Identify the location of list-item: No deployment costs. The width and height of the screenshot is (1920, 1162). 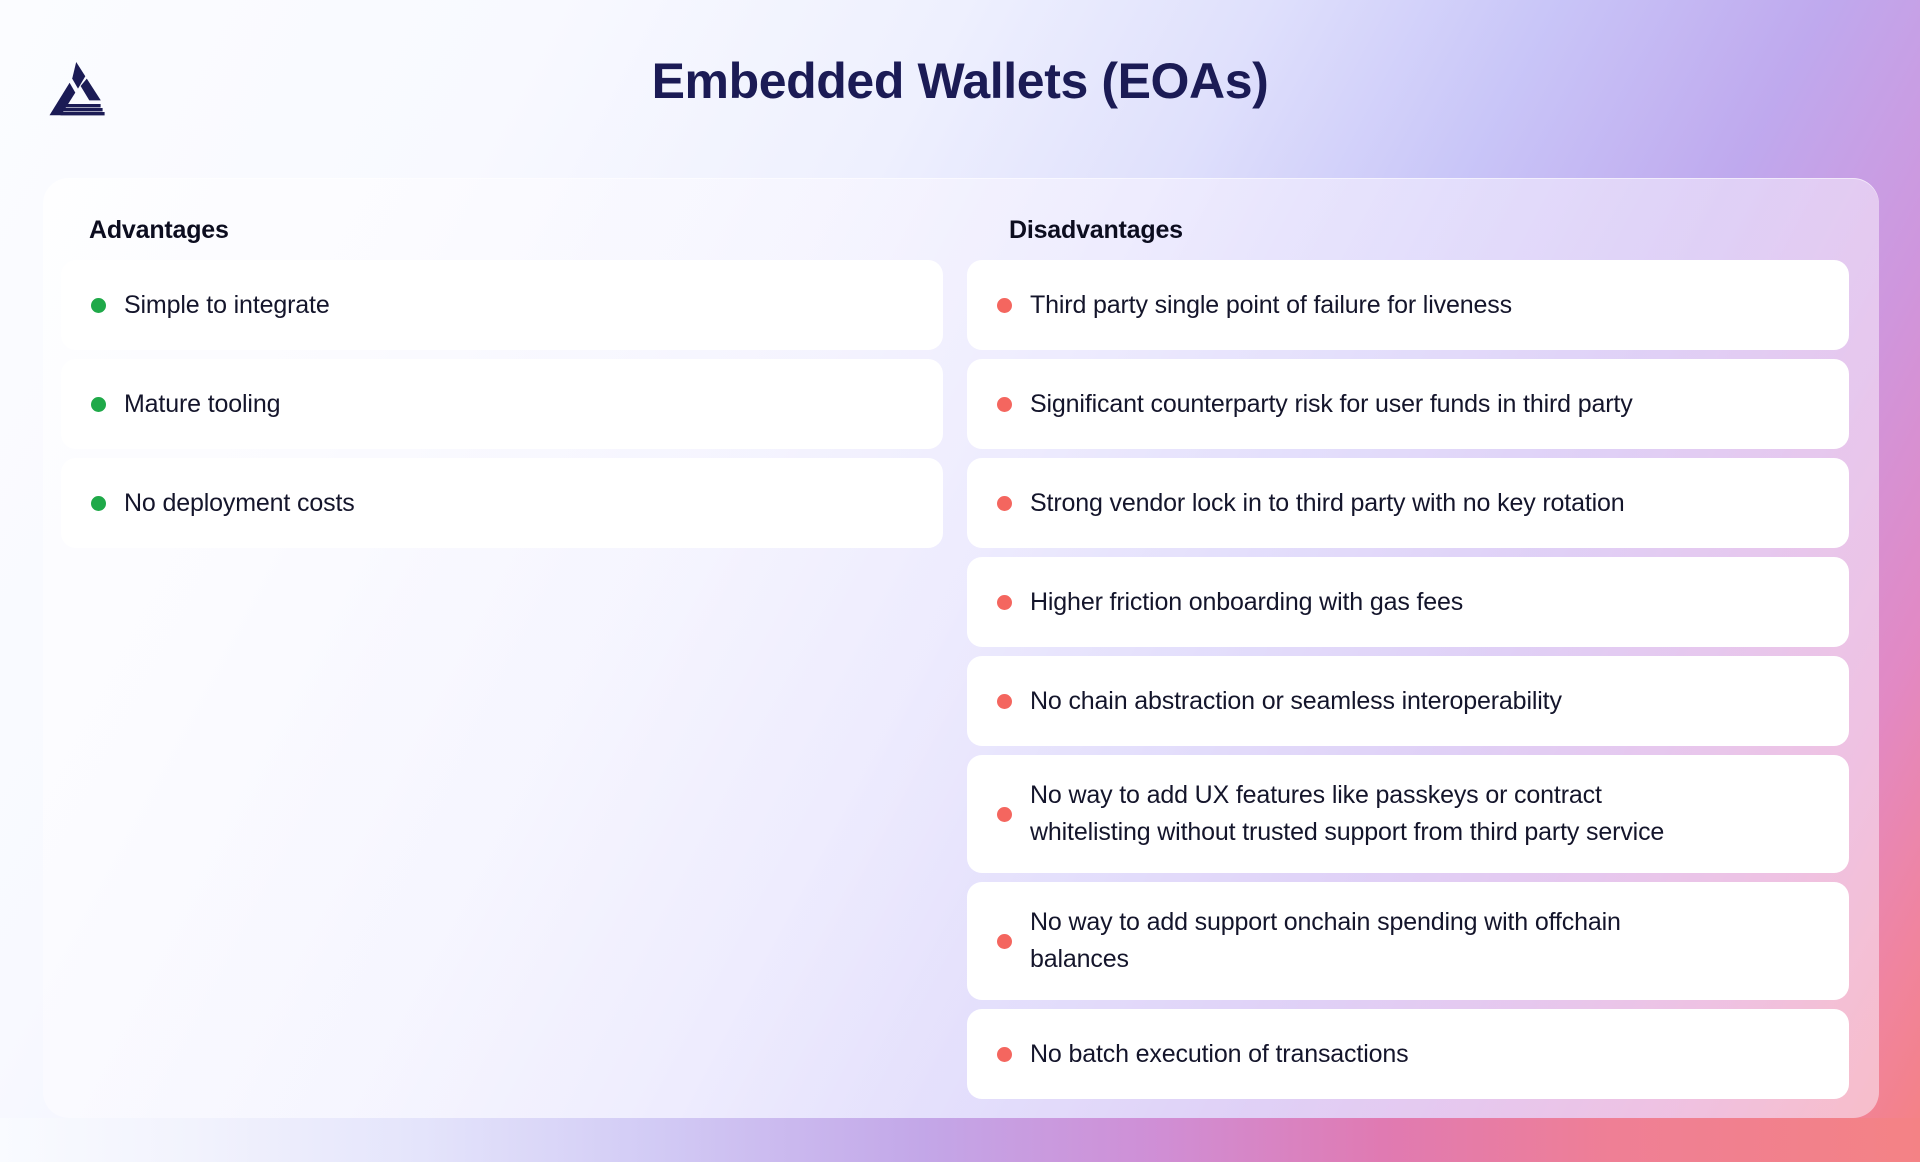
(502, 503).